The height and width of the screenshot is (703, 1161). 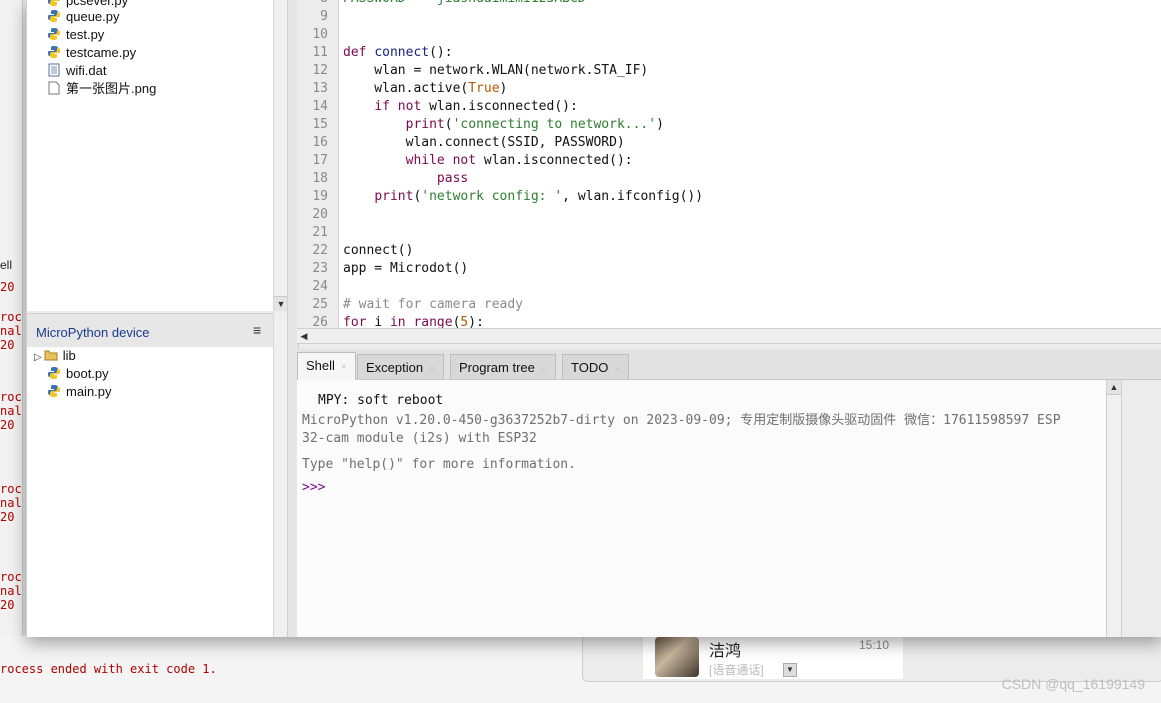 What do you see at coordinates (320, 268) in the screenshot?
I see `line-number: 23` at bounding box center [320, 268].